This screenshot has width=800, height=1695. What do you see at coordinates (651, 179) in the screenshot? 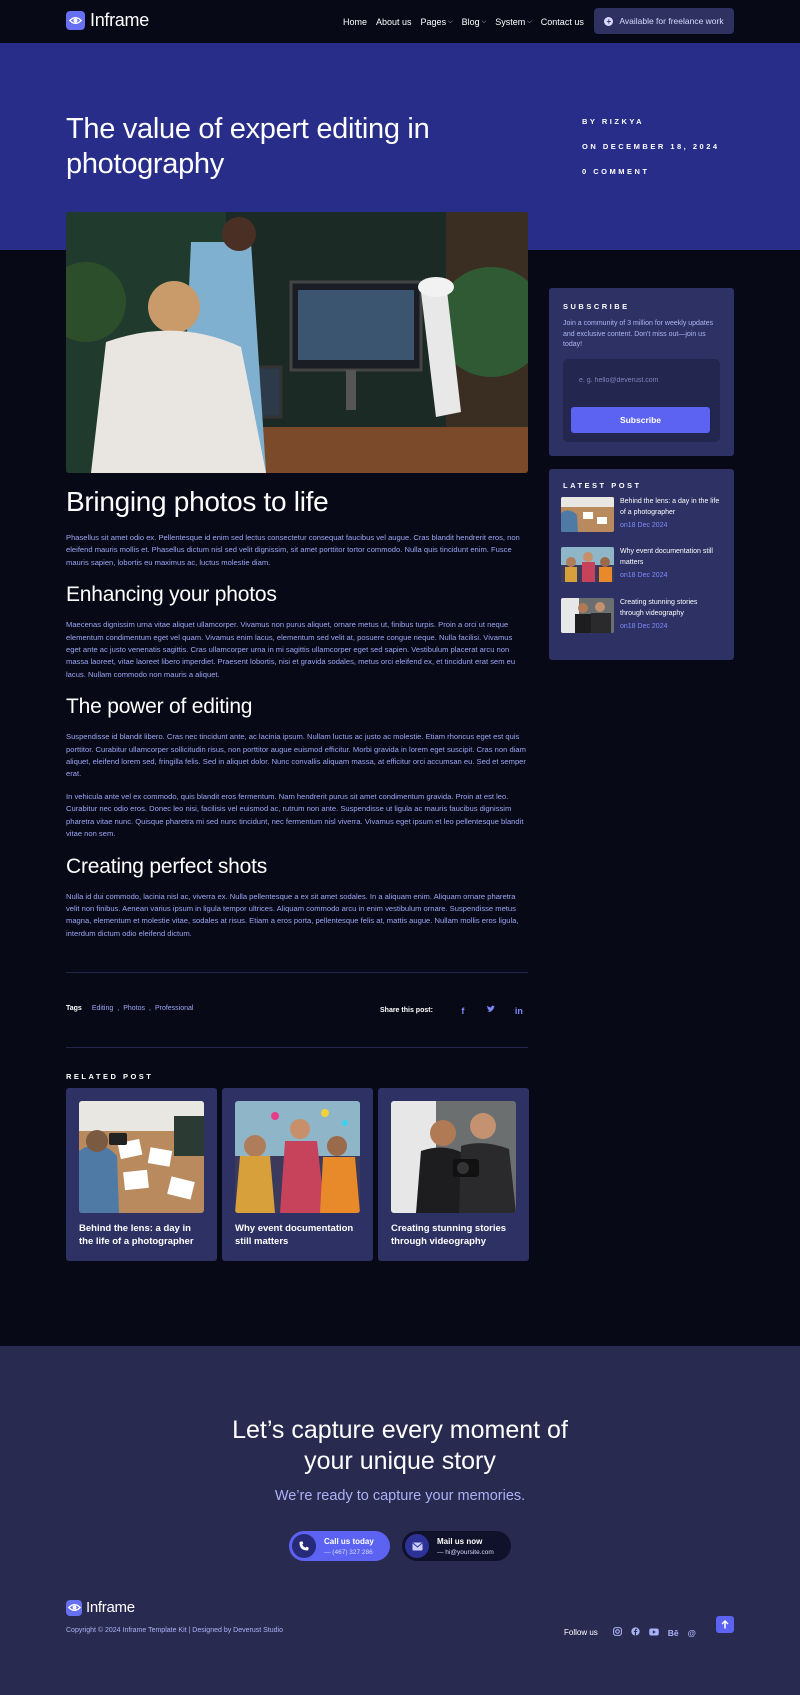
I see `post-comments: 0 COMMENT` at bounding box center [651, 179].